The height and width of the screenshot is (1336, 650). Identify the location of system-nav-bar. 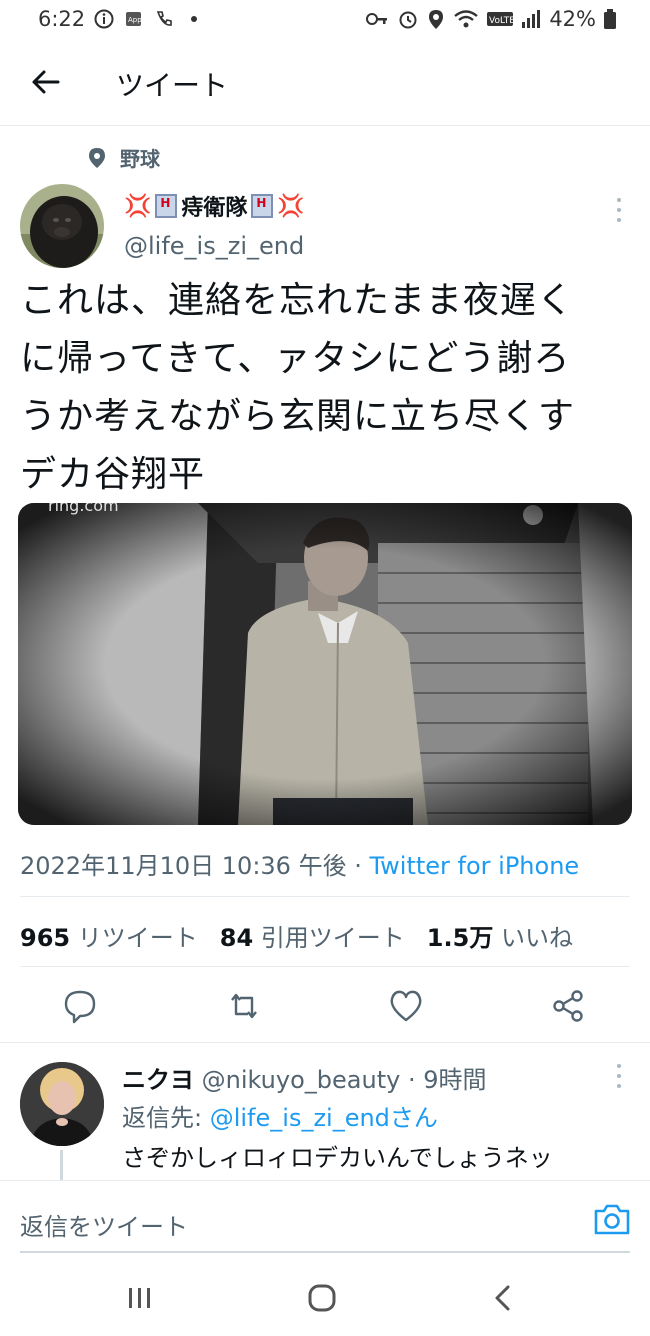
(325, 1297).